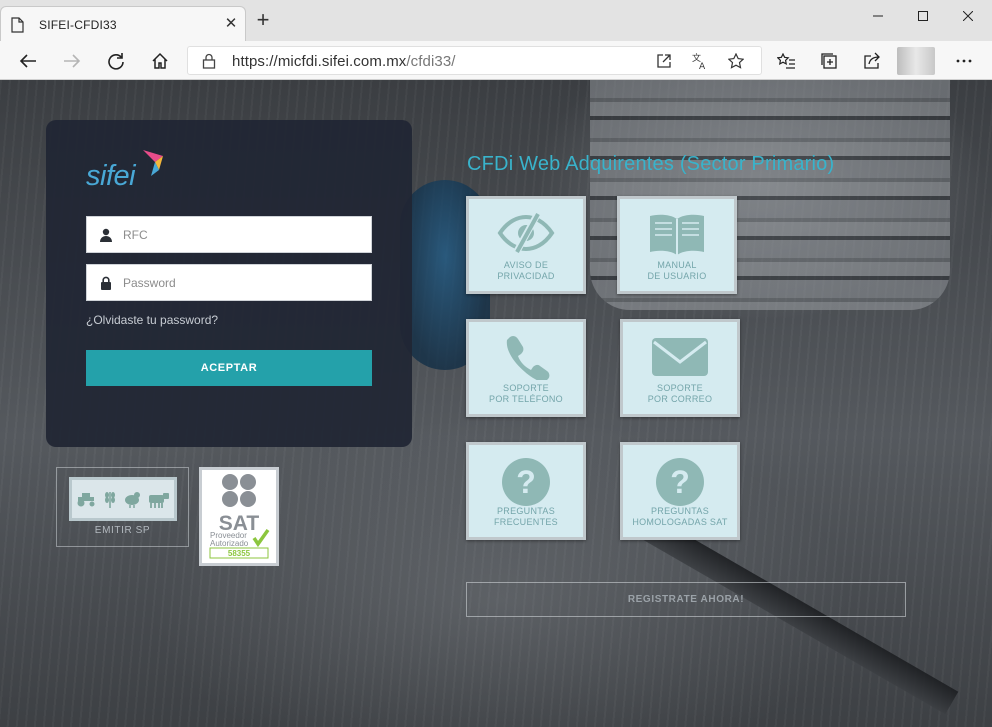  Describe the element at coordinates (122, 530) in the screenshot. I see `emitir-sp-label: EMITIR SP` at that location.